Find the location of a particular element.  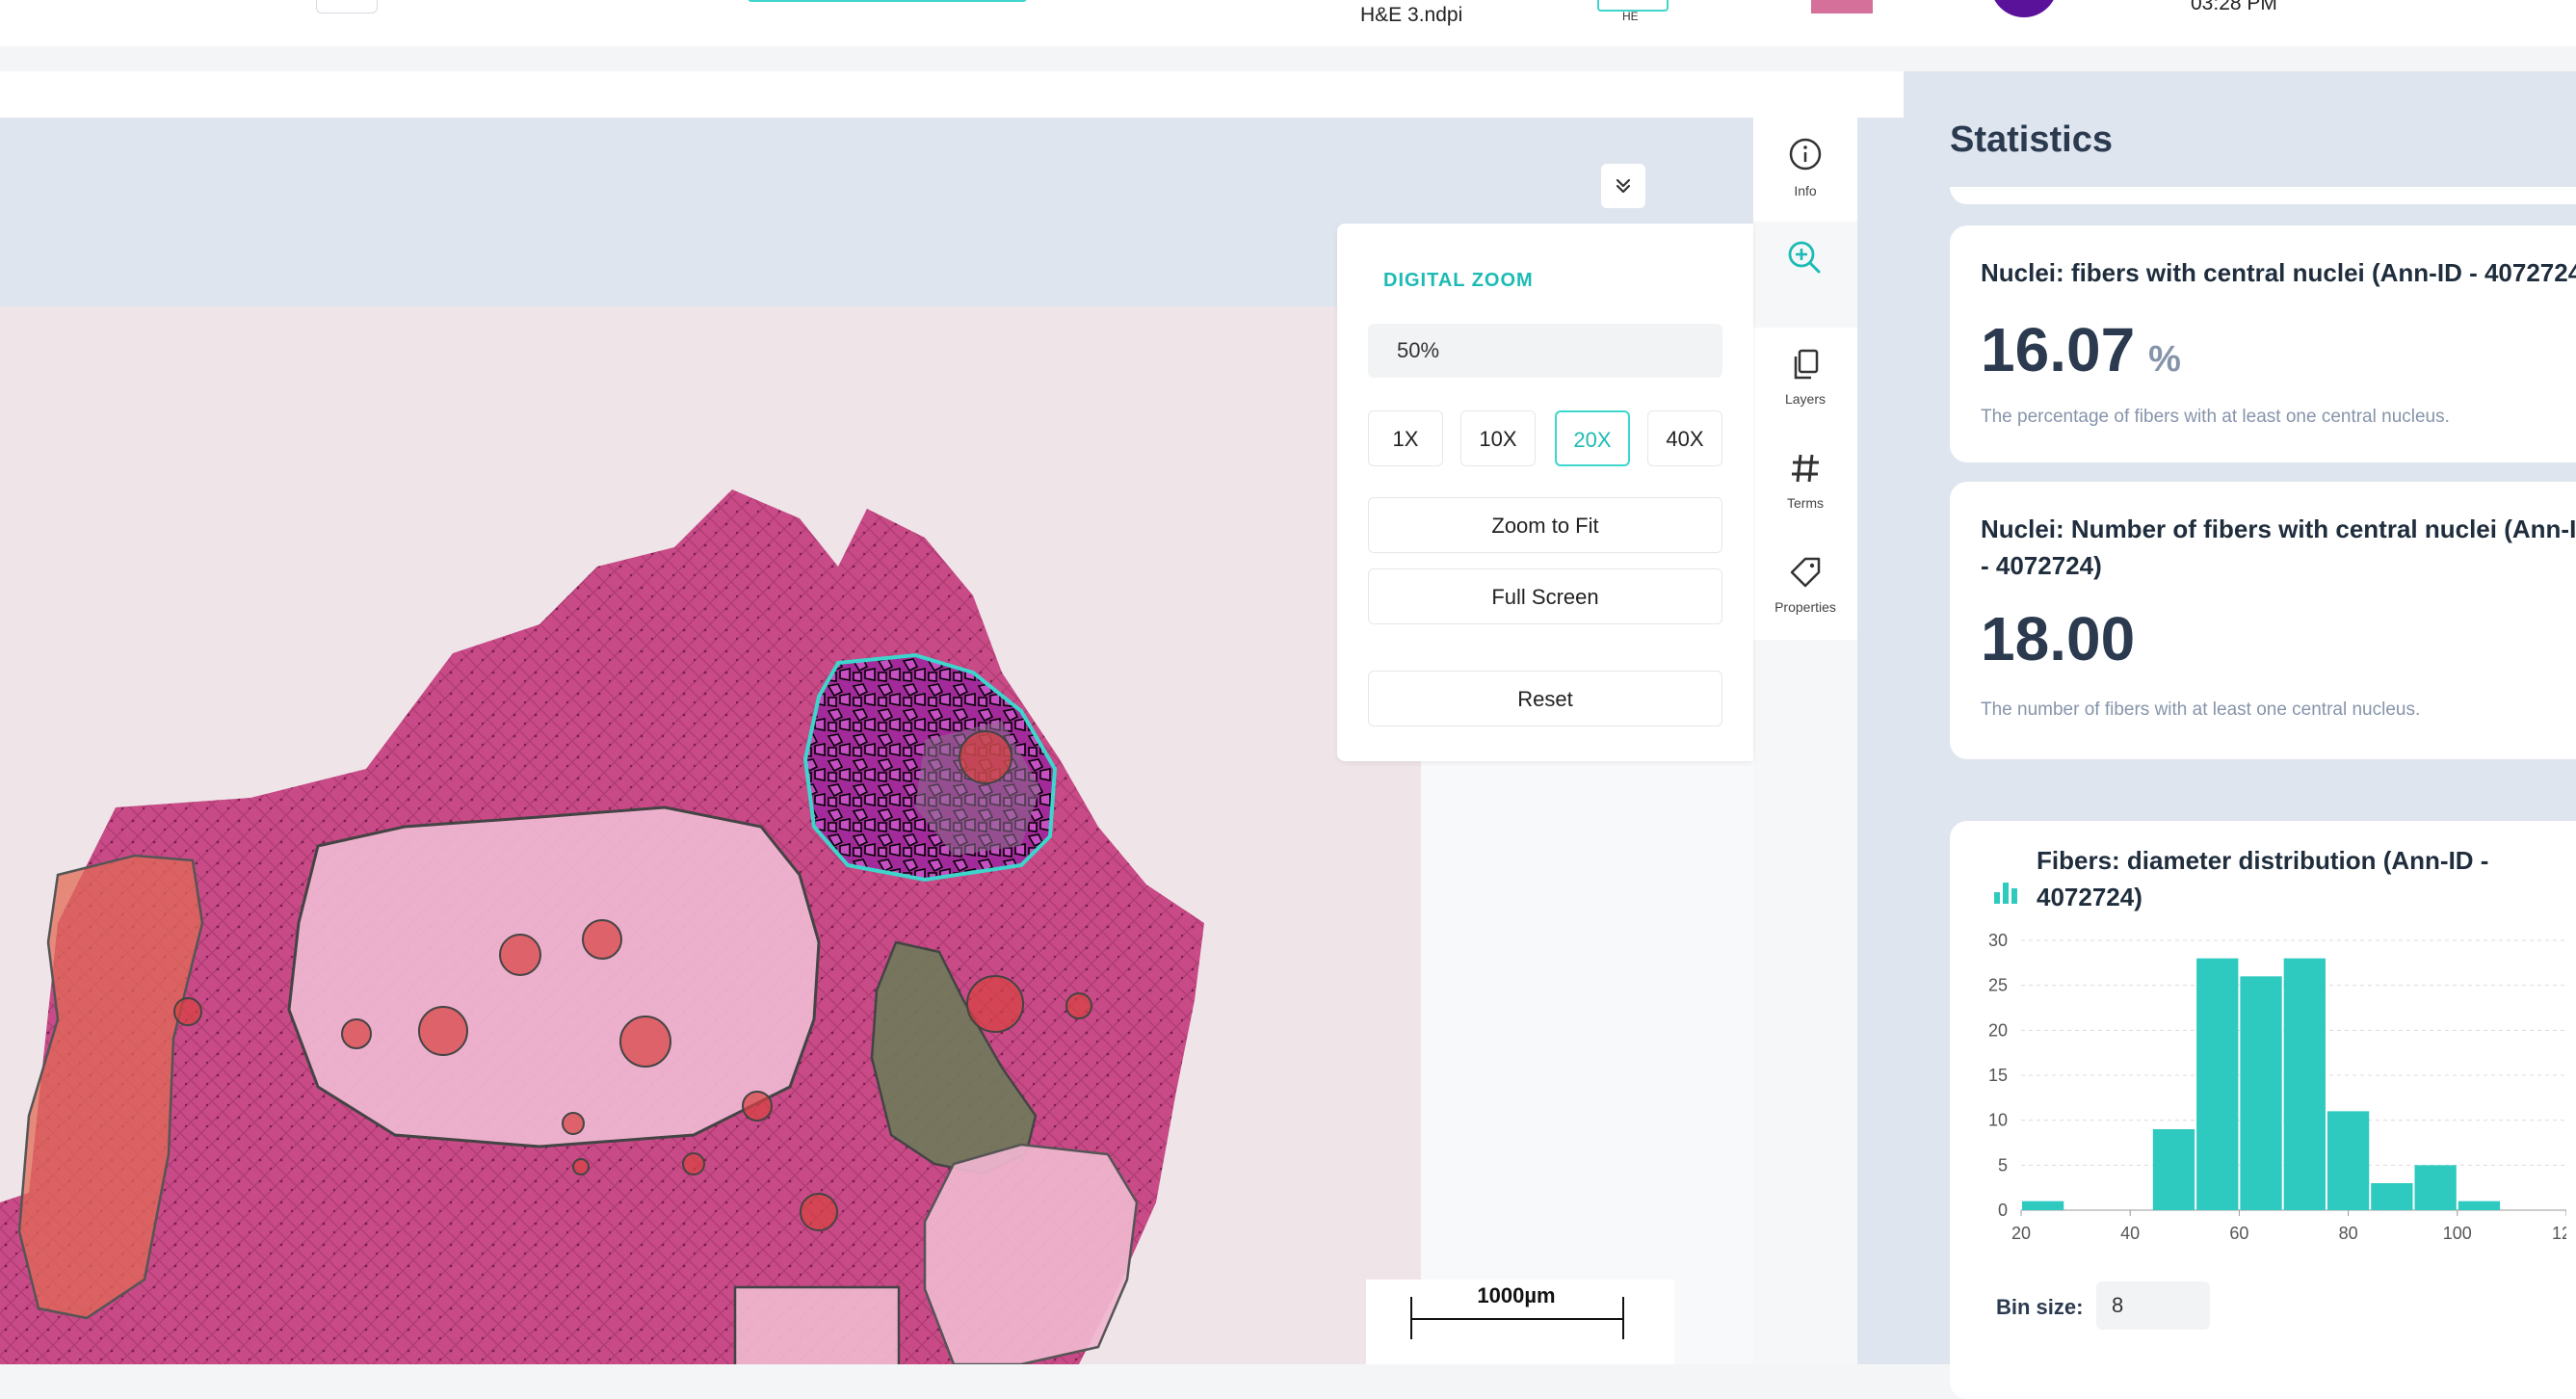

info-tool: Info is located at coordinates (1805, 170).